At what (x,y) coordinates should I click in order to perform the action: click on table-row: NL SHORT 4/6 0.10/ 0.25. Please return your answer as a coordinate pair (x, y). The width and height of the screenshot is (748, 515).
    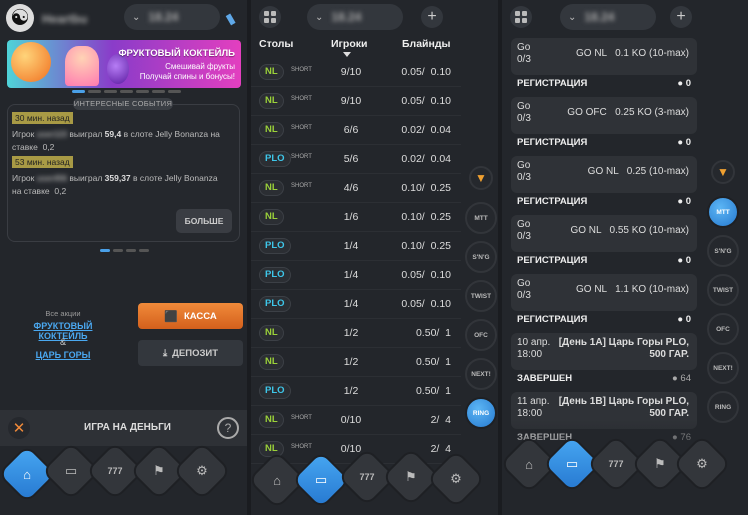
    Looking at the image, I should click on (356, 188).